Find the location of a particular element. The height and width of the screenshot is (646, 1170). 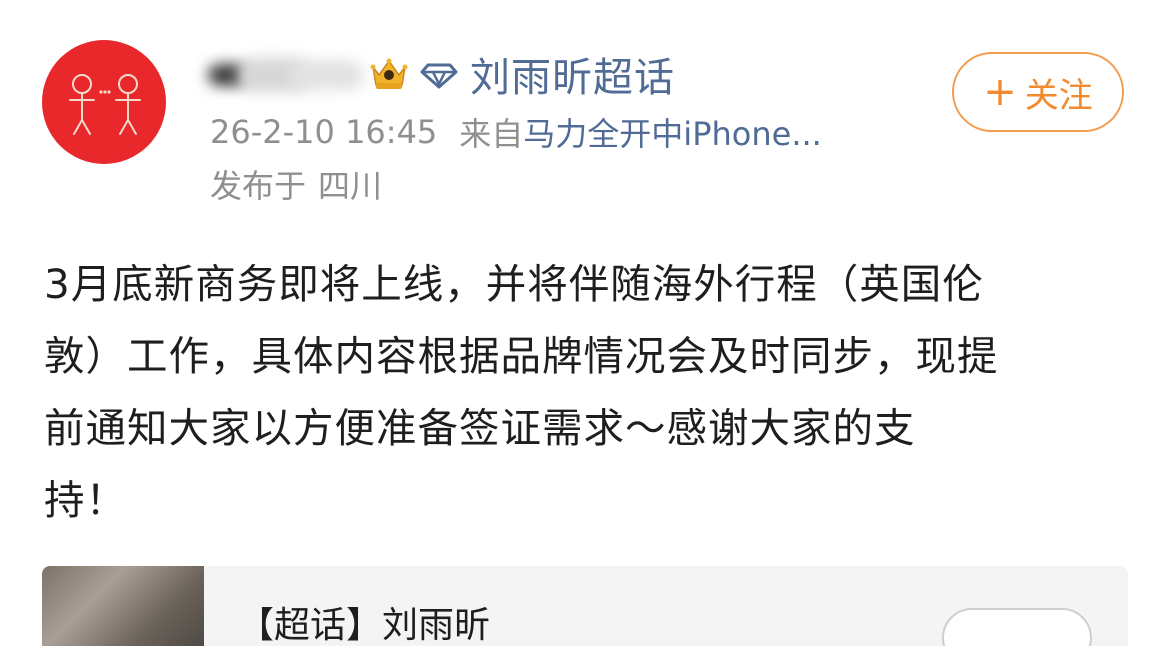

source-prefix: 来自 is located at coordinates (491, 134).